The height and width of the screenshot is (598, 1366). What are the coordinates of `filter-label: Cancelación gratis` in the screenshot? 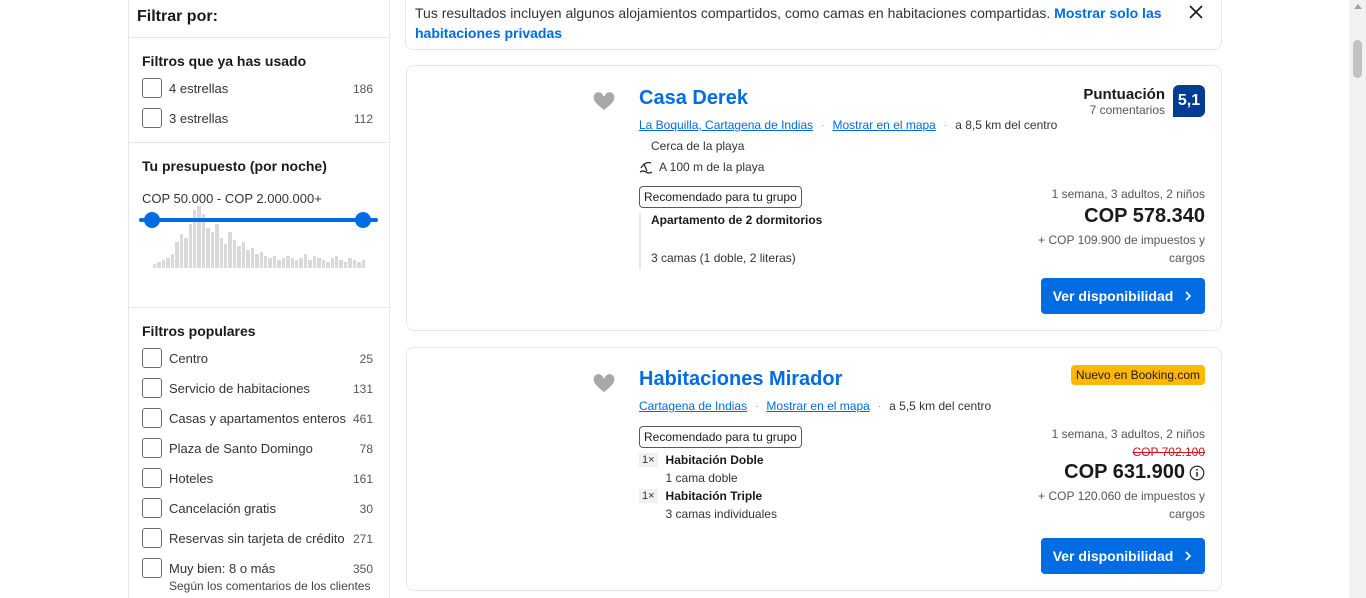 It's located at (222, 508).